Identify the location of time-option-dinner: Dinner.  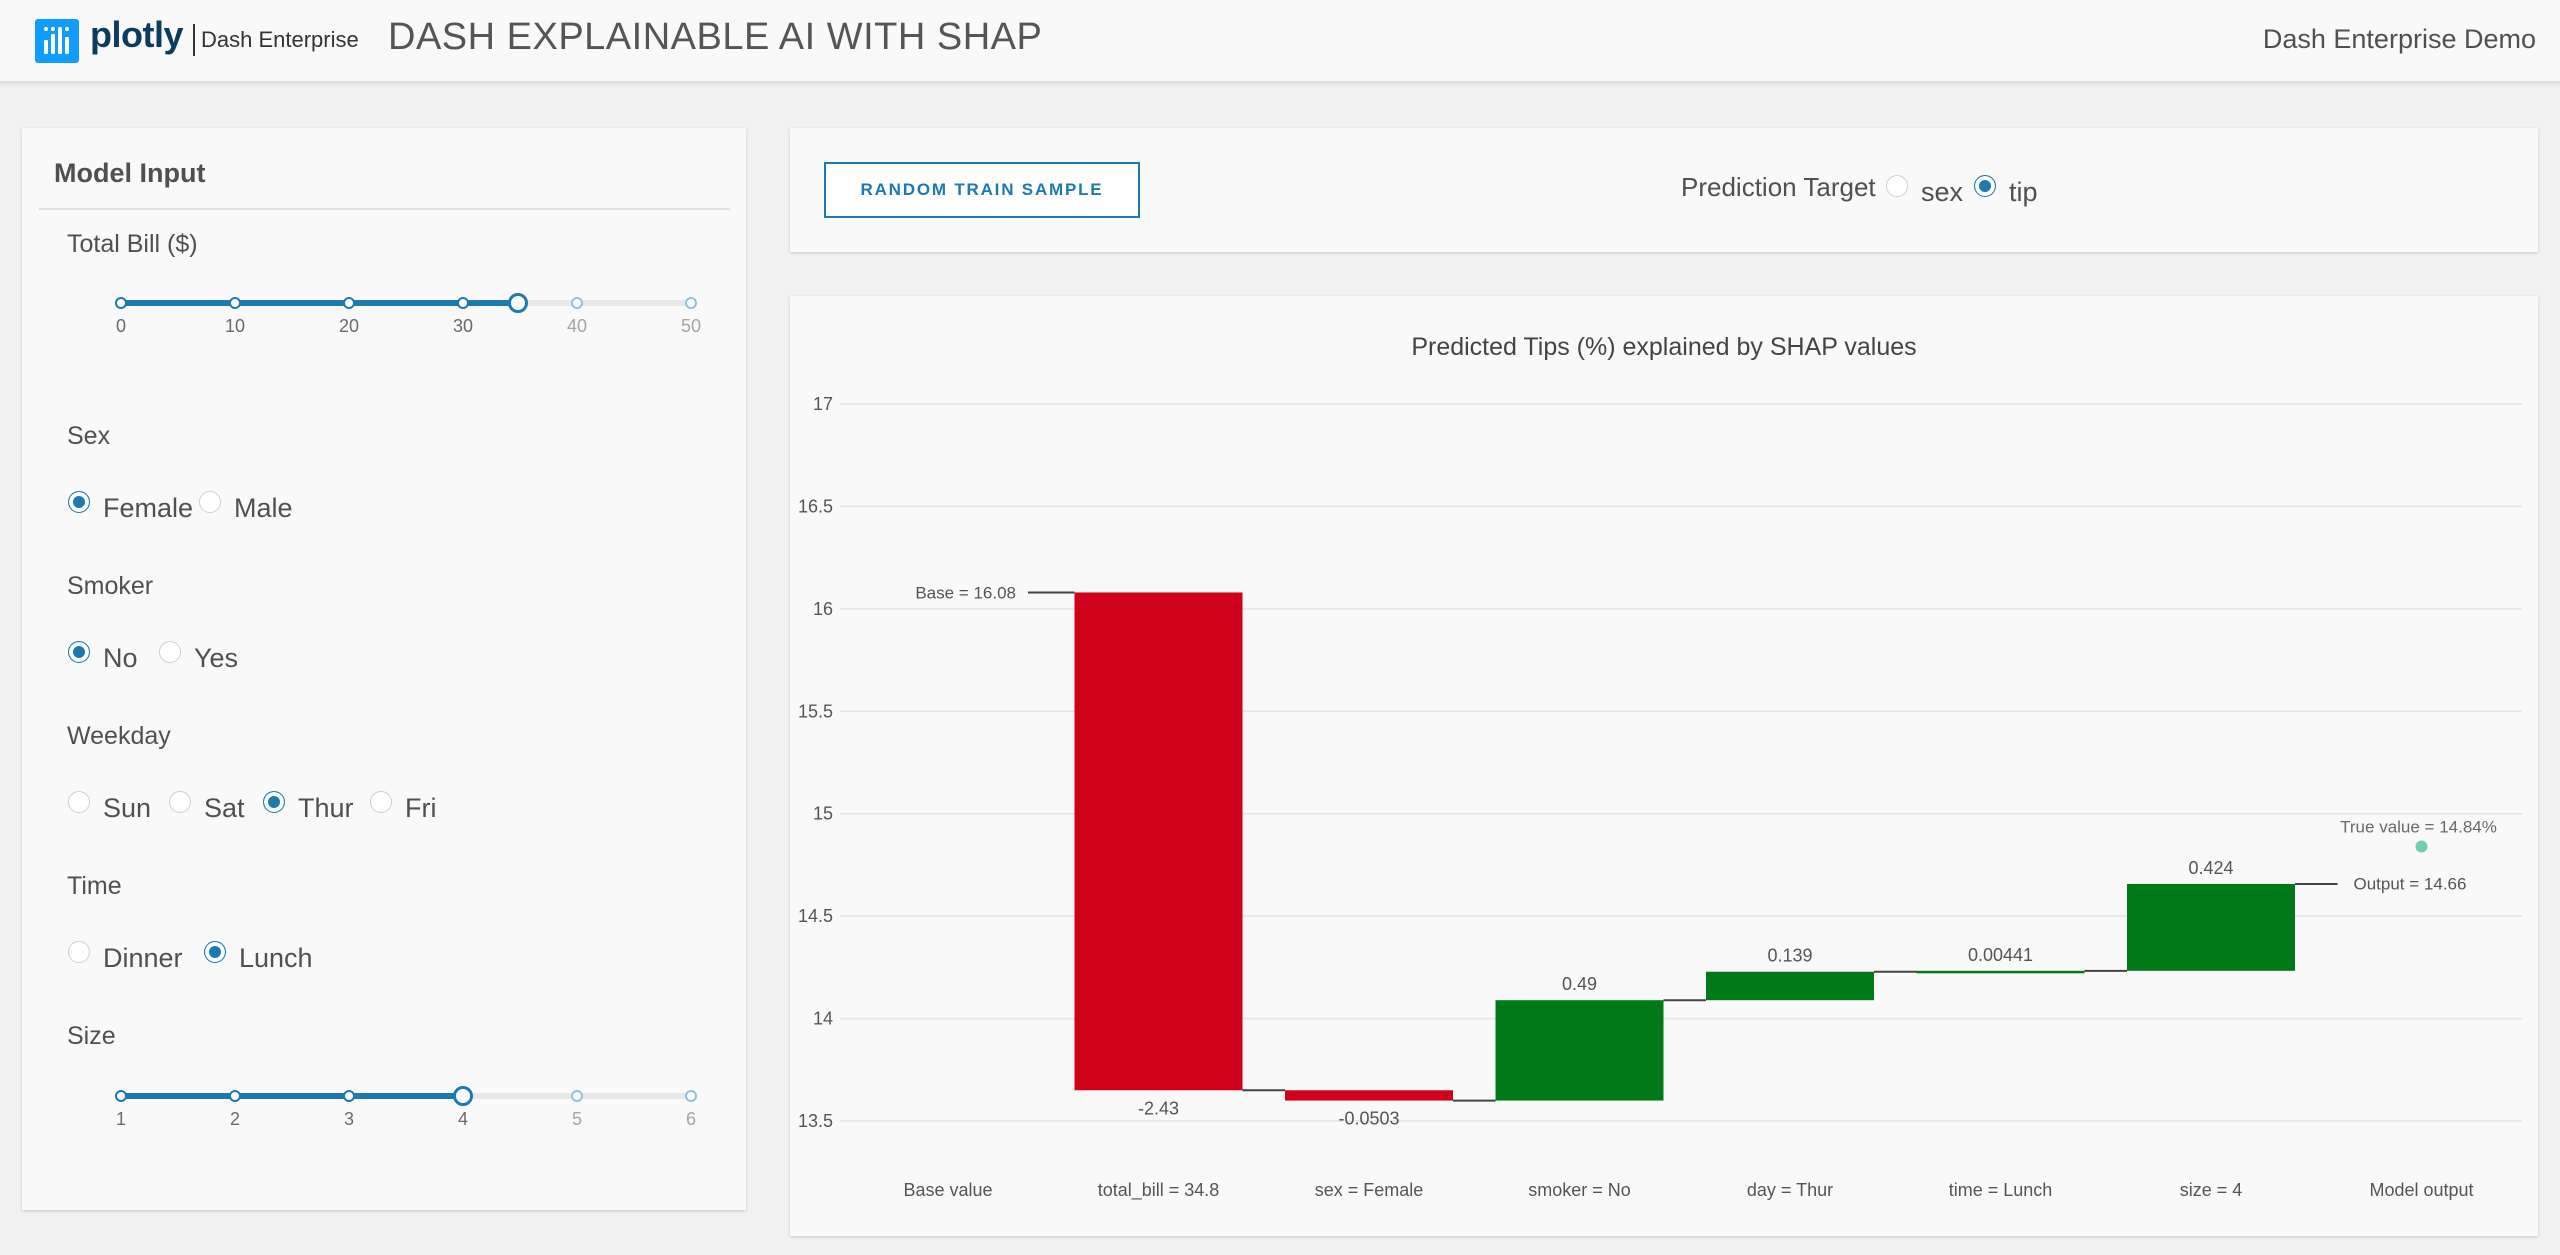
(141, 958).